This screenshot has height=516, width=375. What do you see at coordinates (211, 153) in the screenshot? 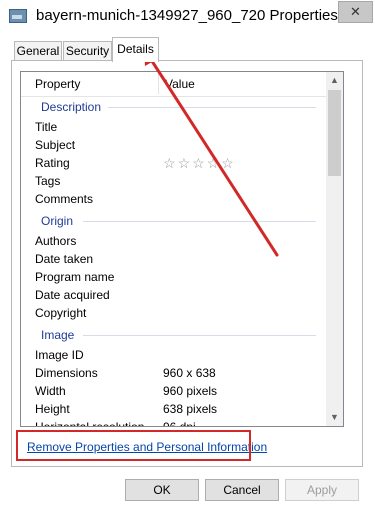
I see `annotation-arrow-icon` at bounding box center [211, 153].